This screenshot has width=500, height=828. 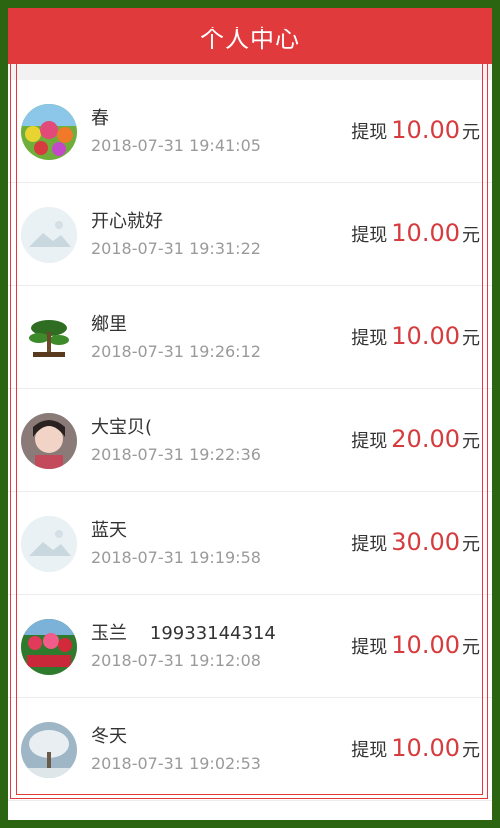 What do you see at coordinates (183, 633) in the screenshot?
I see `user-name: 玉兰 19933144314` at bounding box center [183, 633].